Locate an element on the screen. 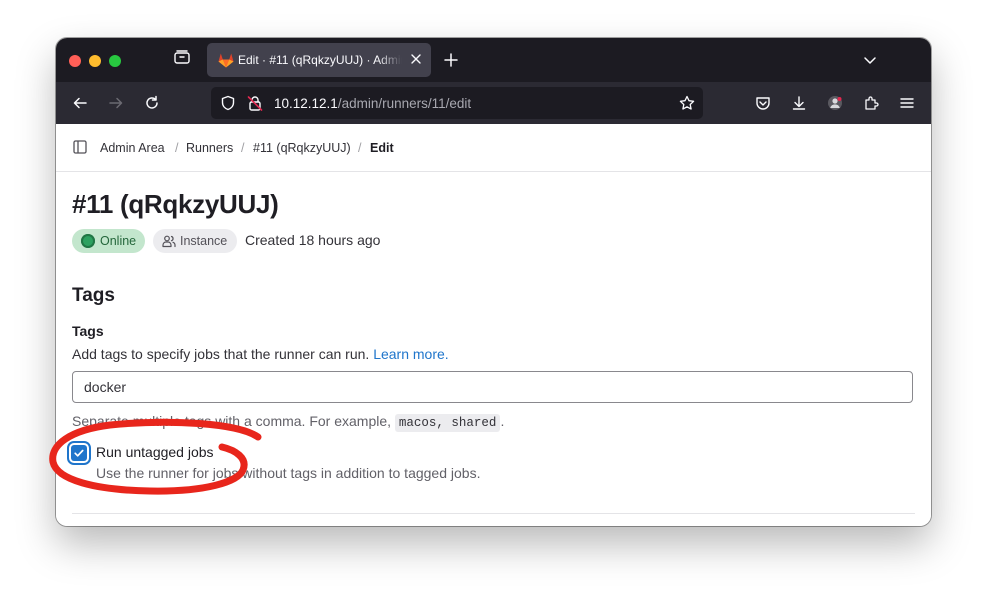 This screenshot has height=601, width=987. run-untagged-checkbox is located at coordinates (79, 453).